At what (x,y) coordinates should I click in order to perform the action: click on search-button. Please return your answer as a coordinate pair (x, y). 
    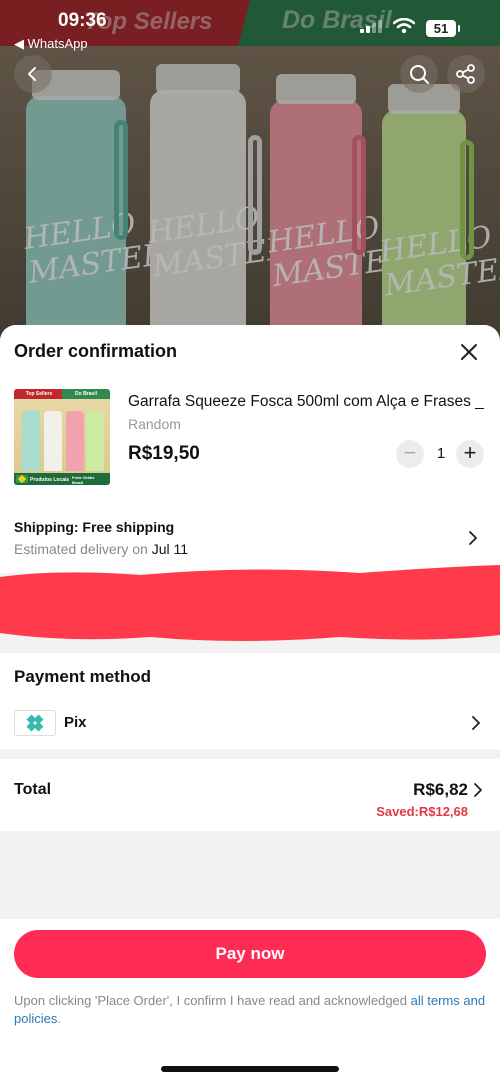
    Looking at the image, I should click on (419, 74).